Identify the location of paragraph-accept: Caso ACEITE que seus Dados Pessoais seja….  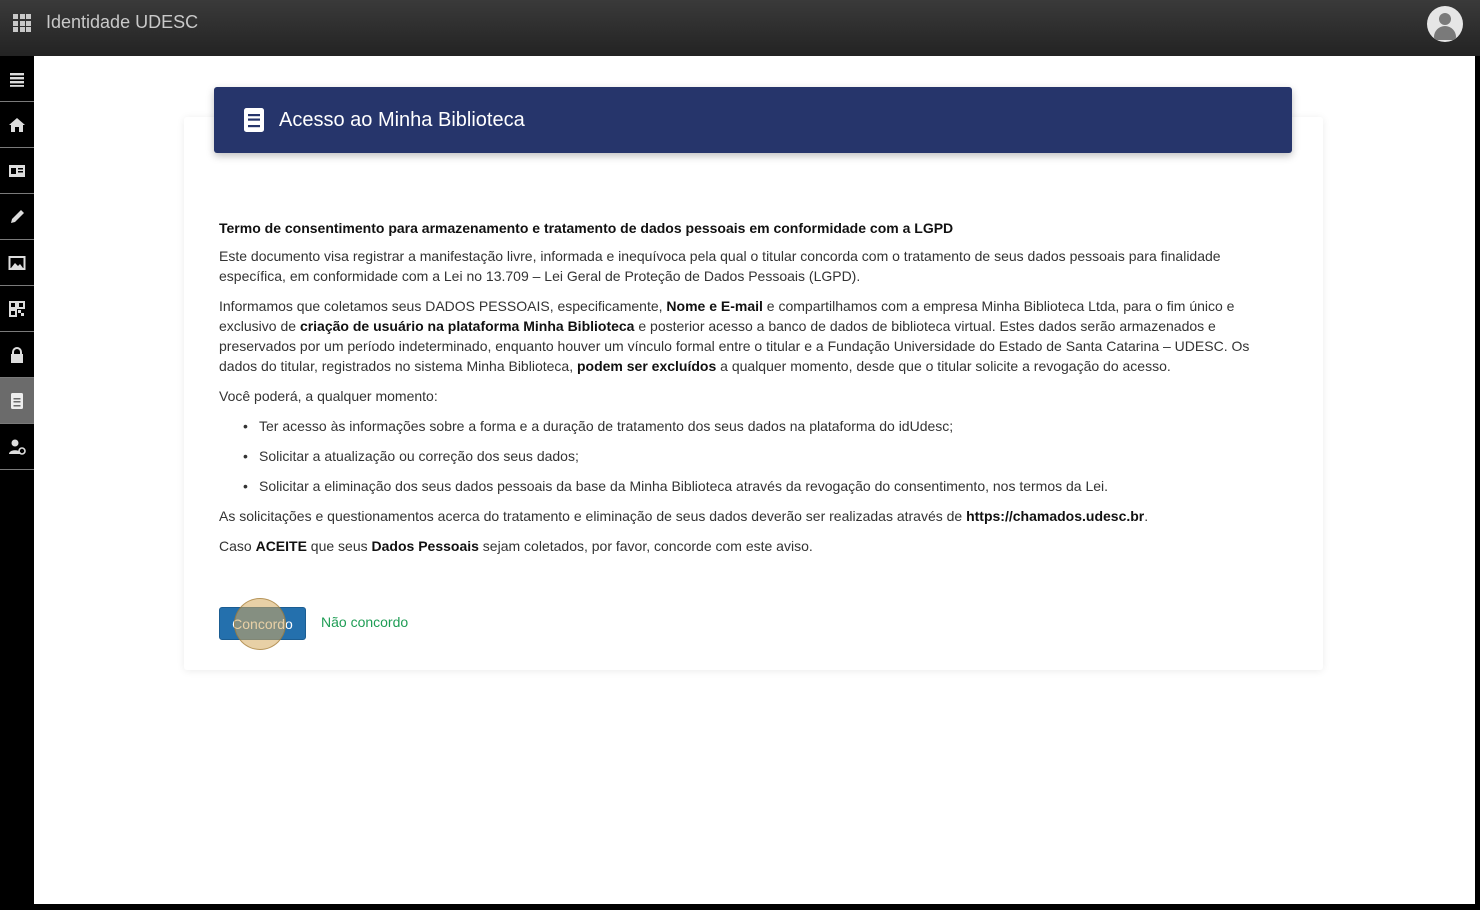
(516, 546).